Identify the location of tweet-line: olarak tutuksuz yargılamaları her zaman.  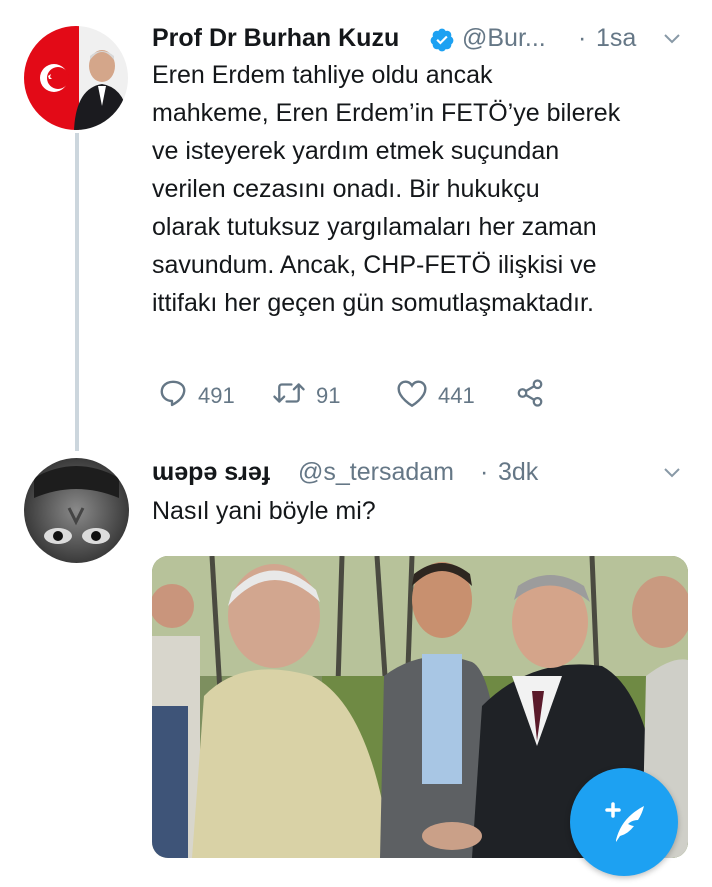
(374, 227).